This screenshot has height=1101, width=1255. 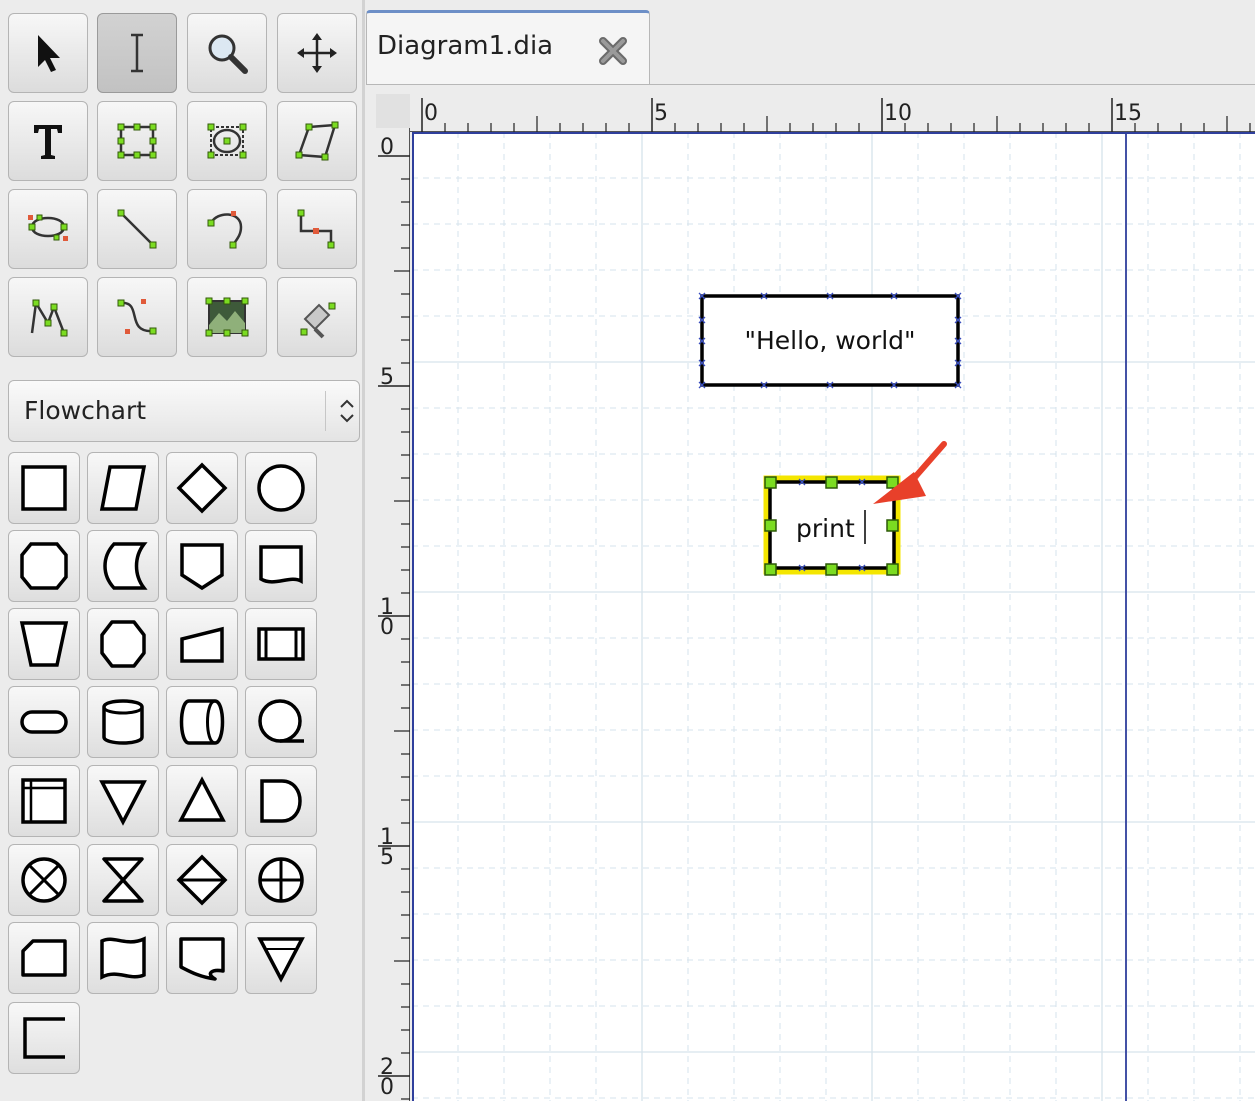 I want to click on ruler-label-h-10: 10, so click(x=898, y=113).